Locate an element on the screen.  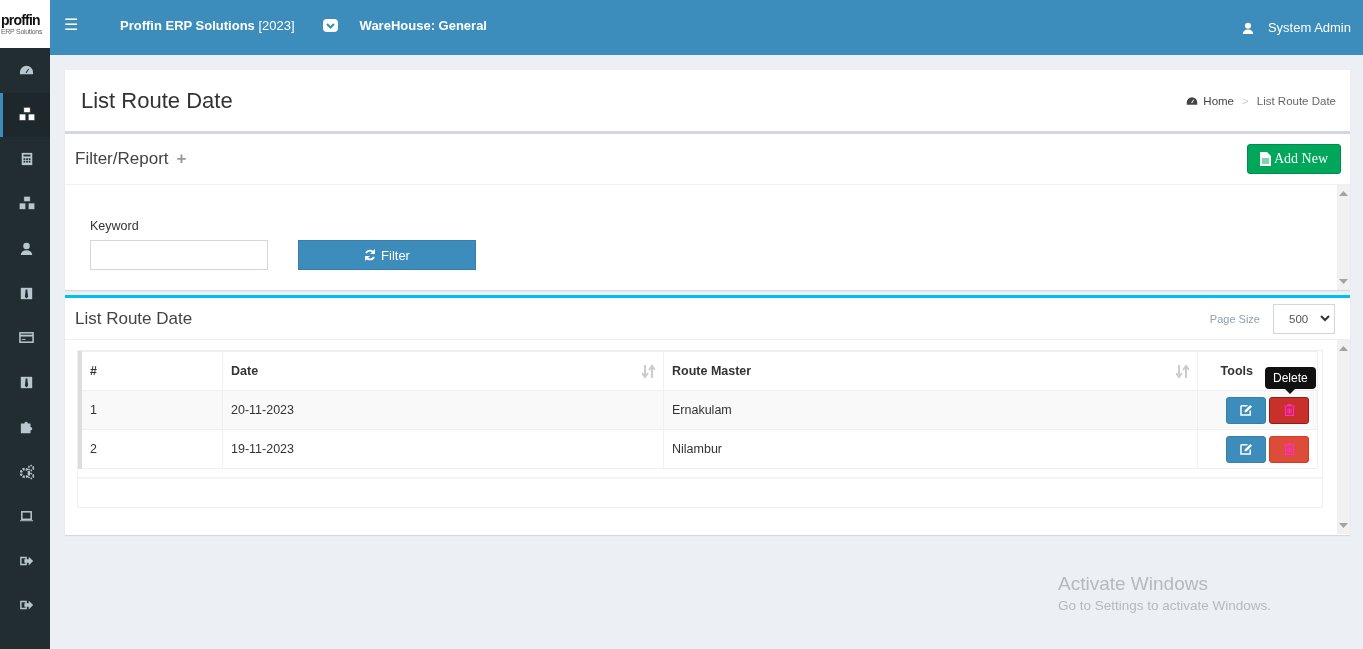
calculator-icon is located at coordinates (26, 159).